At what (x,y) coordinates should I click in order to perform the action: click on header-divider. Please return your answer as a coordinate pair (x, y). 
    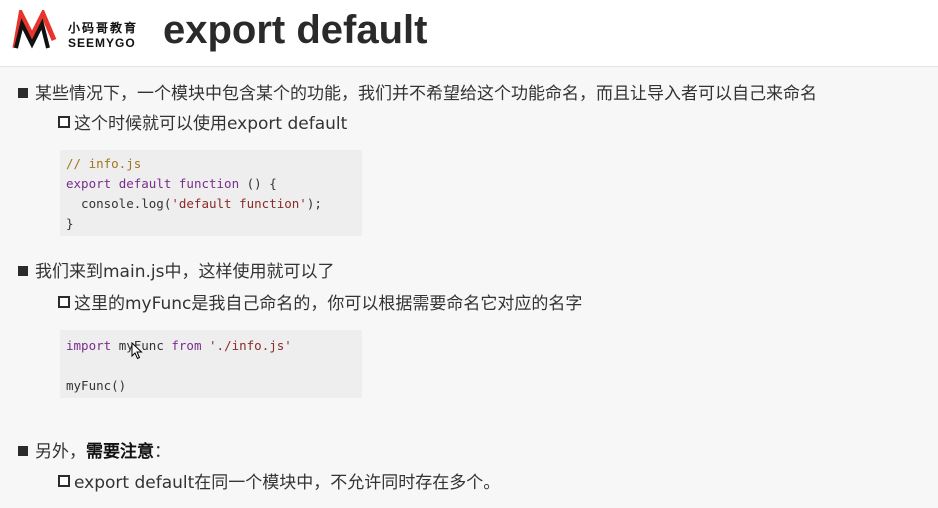
    Looking at the image, I should click on (469, 66).